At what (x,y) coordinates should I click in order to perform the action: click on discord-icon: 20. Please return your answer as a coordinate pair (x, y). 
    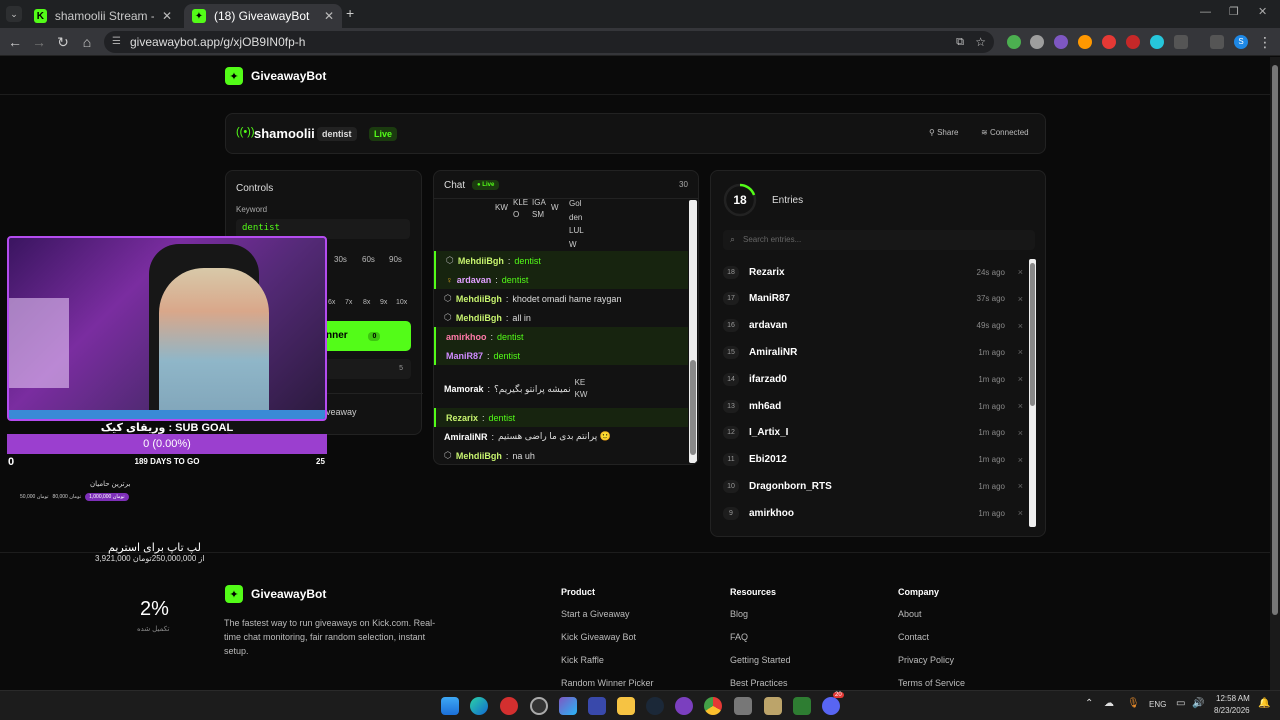
    Looking at the image, I should click on (833, 703).